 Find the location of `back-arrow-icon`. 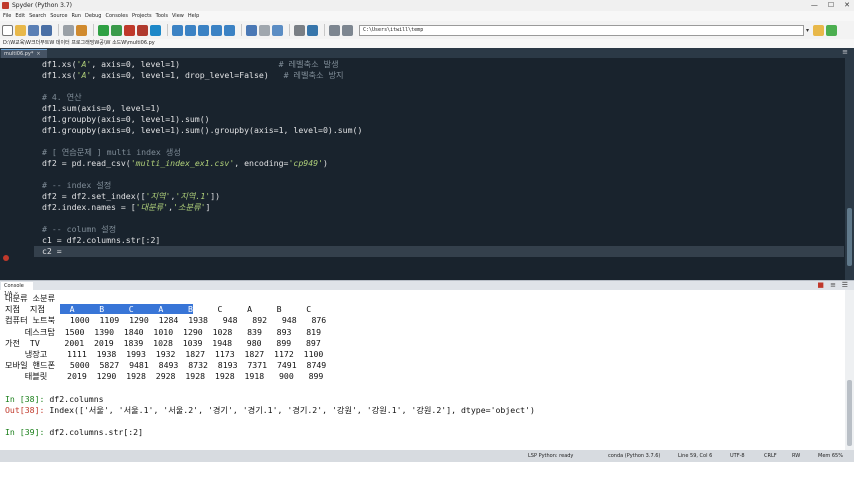

back-arrow-icon is located at coordinates (334, 30).